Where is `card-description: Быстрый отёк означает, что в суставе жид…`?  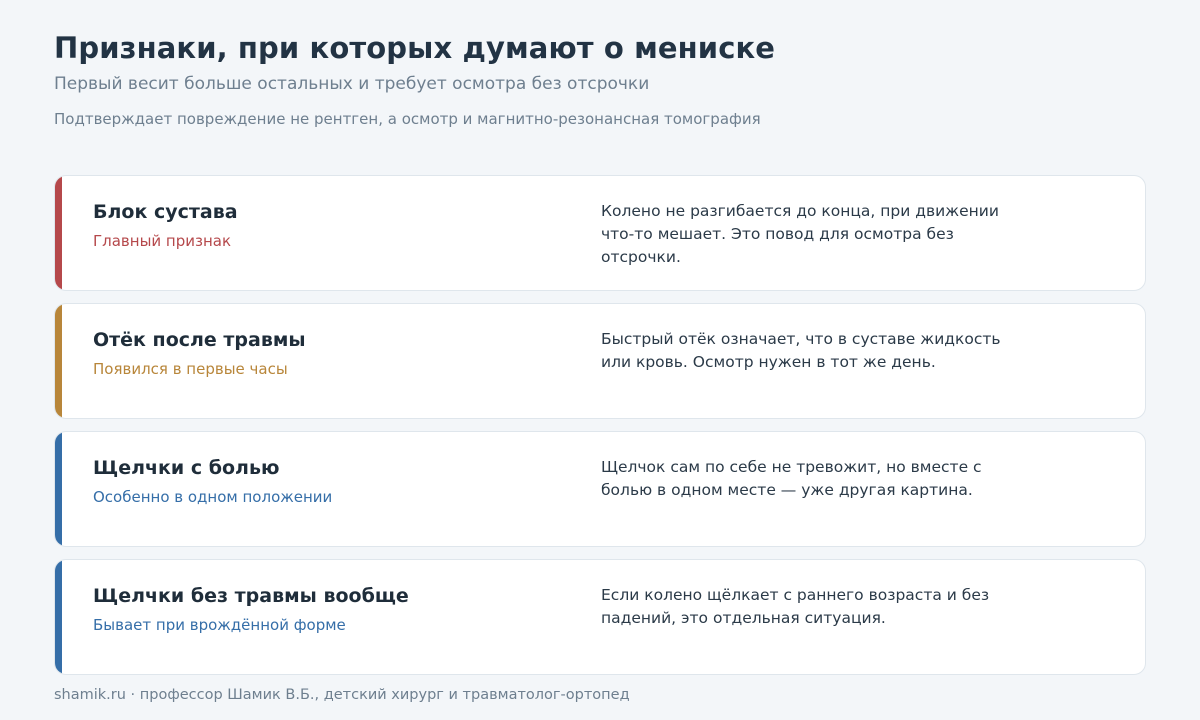
card-description: Быстрый отёк означает, что в суставе жид… is located at coordinates (801, 350).